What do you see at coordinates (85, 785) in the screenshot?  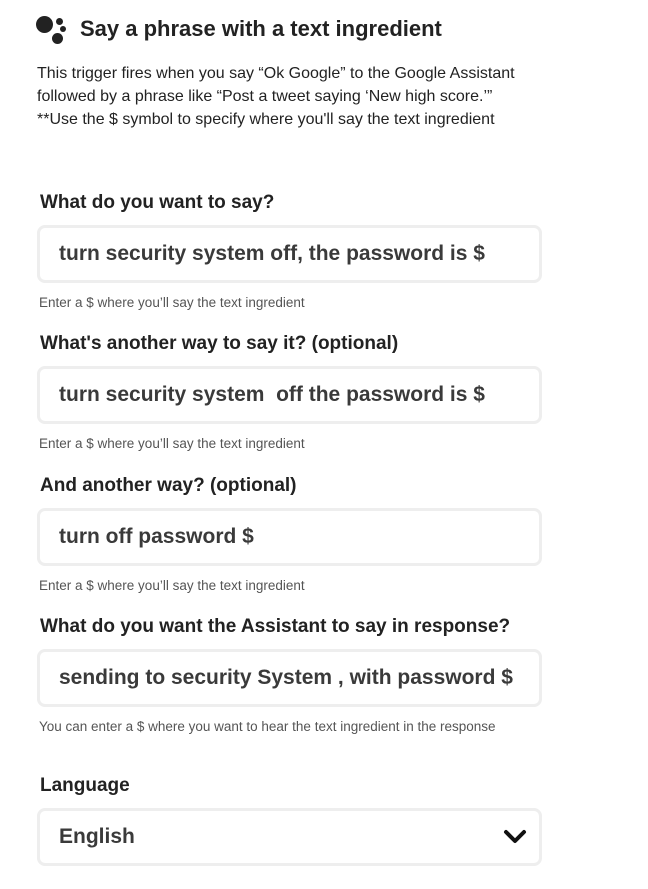 I see `language-label: Language` at bounding box center [85, 785].